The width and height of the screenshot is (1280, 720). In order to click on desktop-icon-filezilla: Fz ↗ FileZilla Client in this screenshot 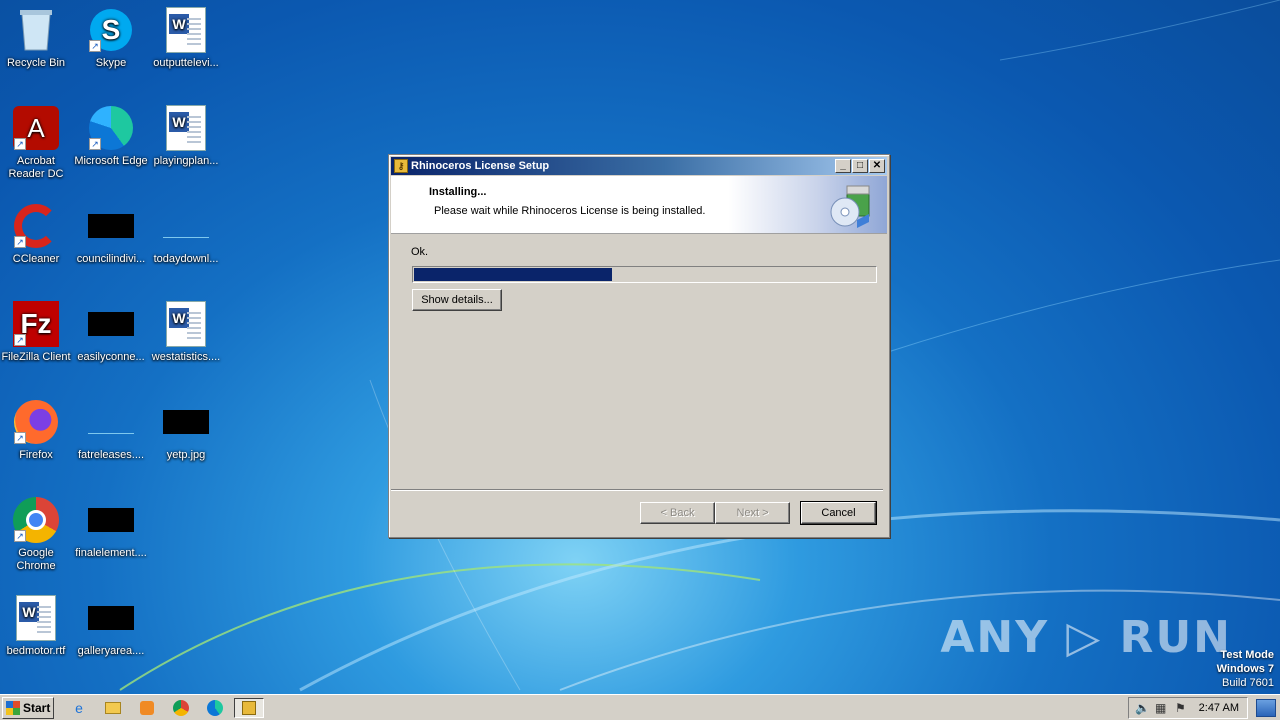, I will do `click(37, 332)`.